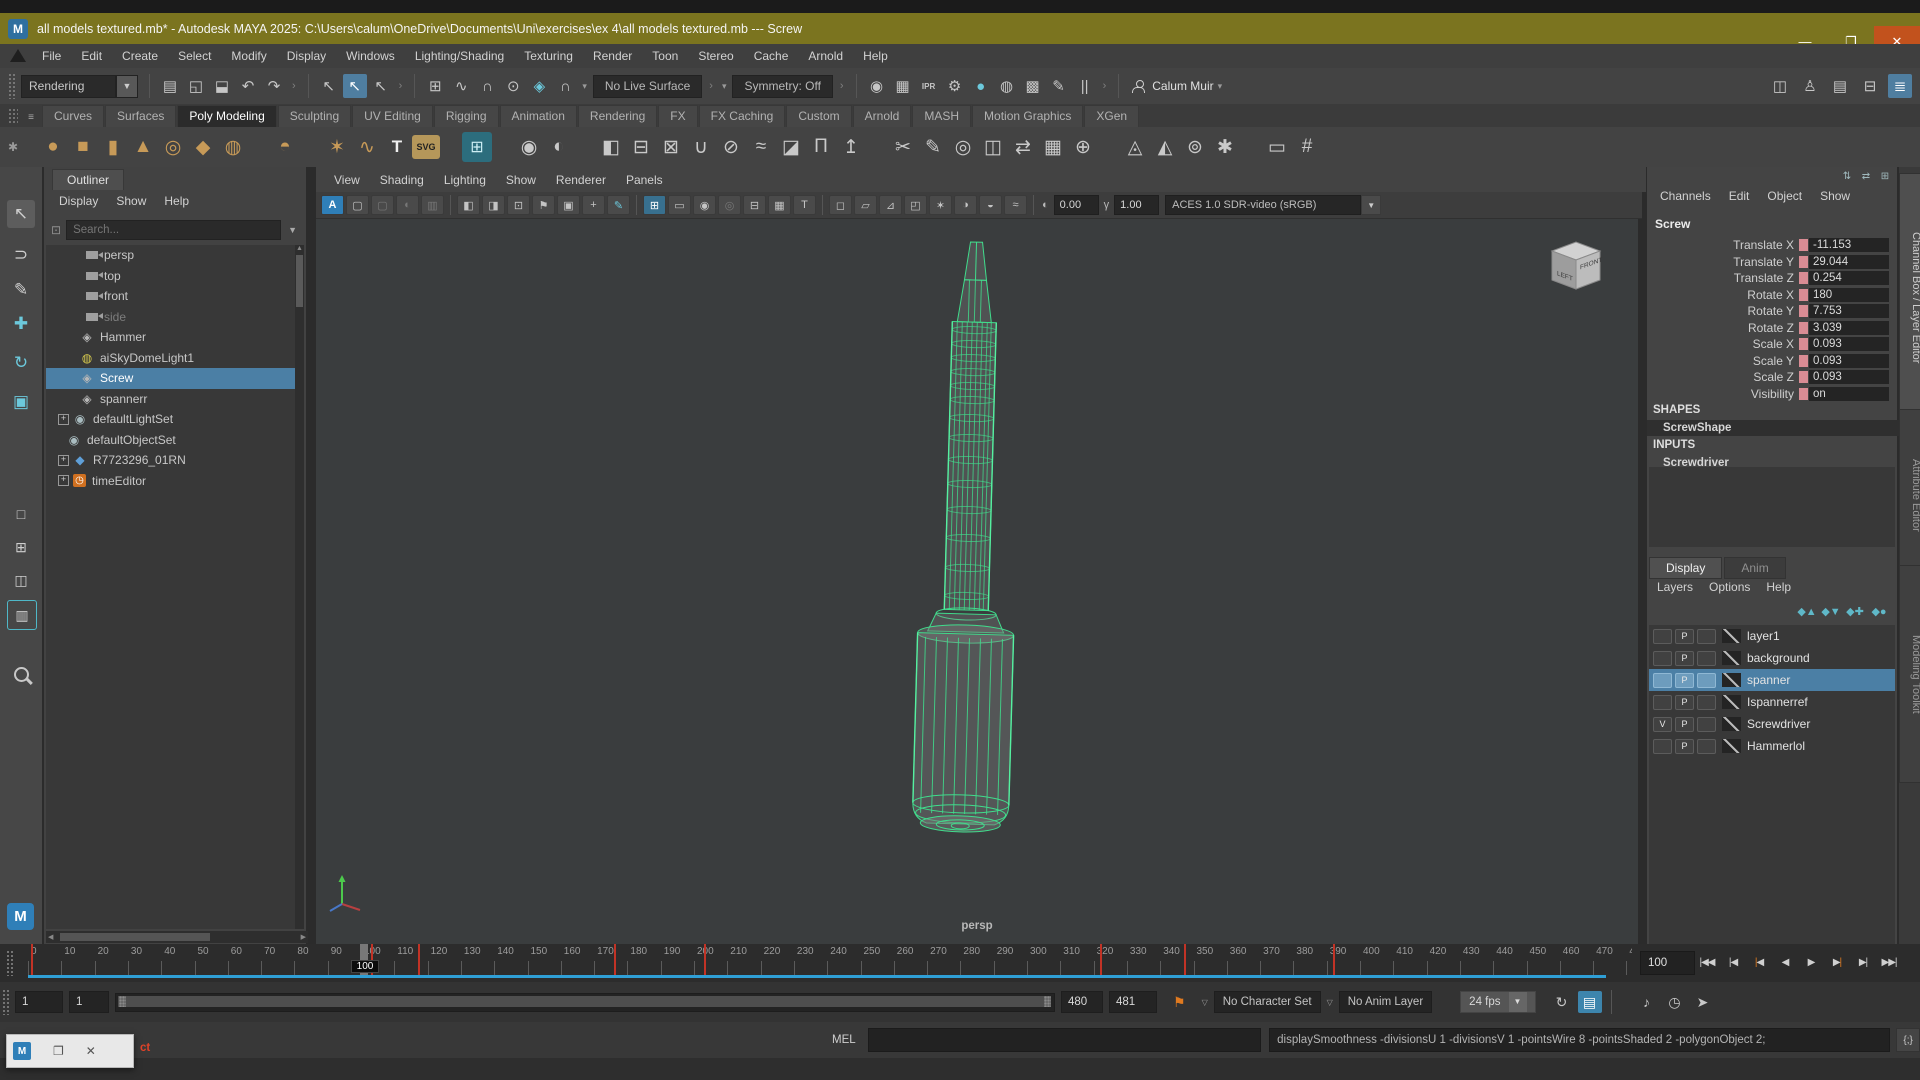  Describe the element at coordinates (1028, 116) in the screenshot. I see `shelf-tab-motion-graphics: Motion Graphics` at that location.